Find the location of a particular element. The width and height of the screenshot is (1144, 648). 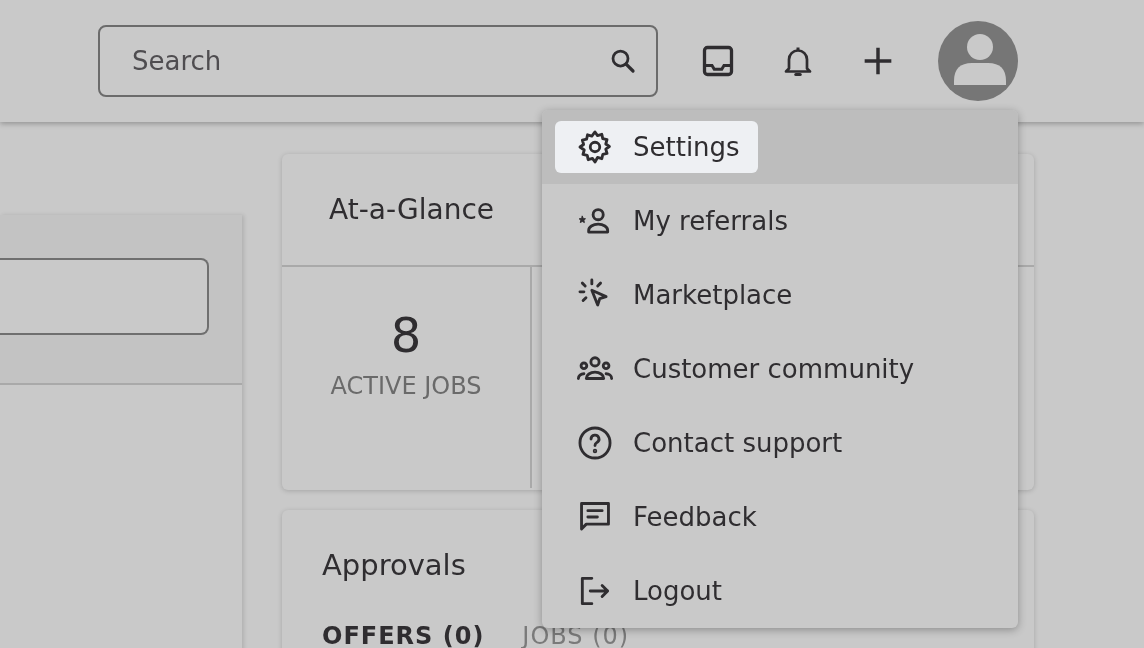

menu-item: Marketplace is located at coordinates (780, 295).